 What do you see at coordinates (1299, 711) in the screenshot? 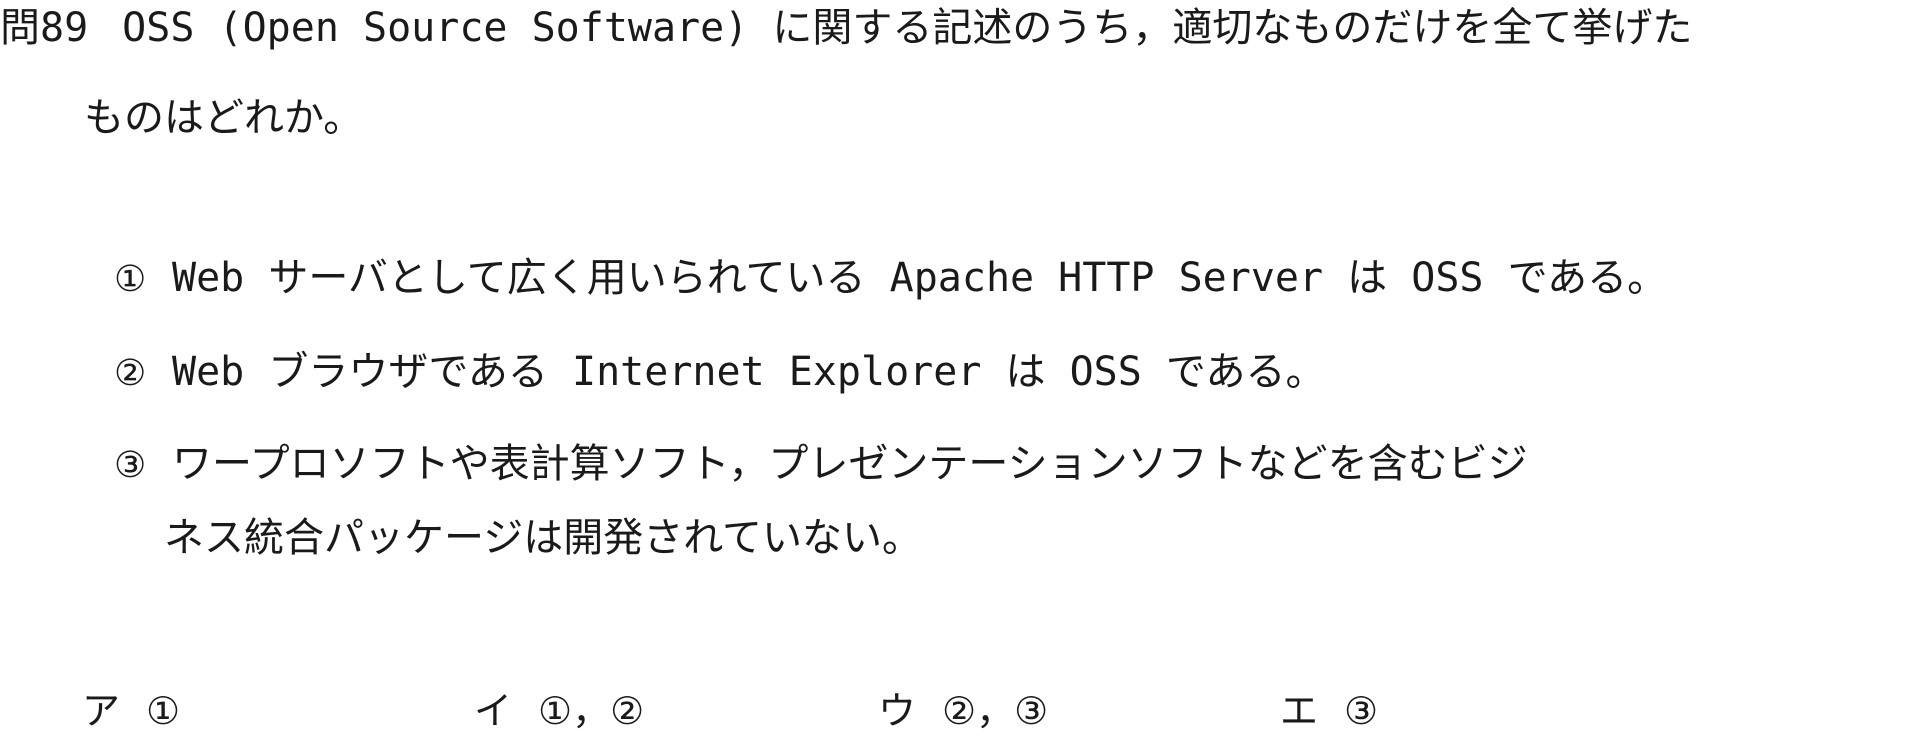
I see `choice-label: エ` at bounding box center [1299, 711].